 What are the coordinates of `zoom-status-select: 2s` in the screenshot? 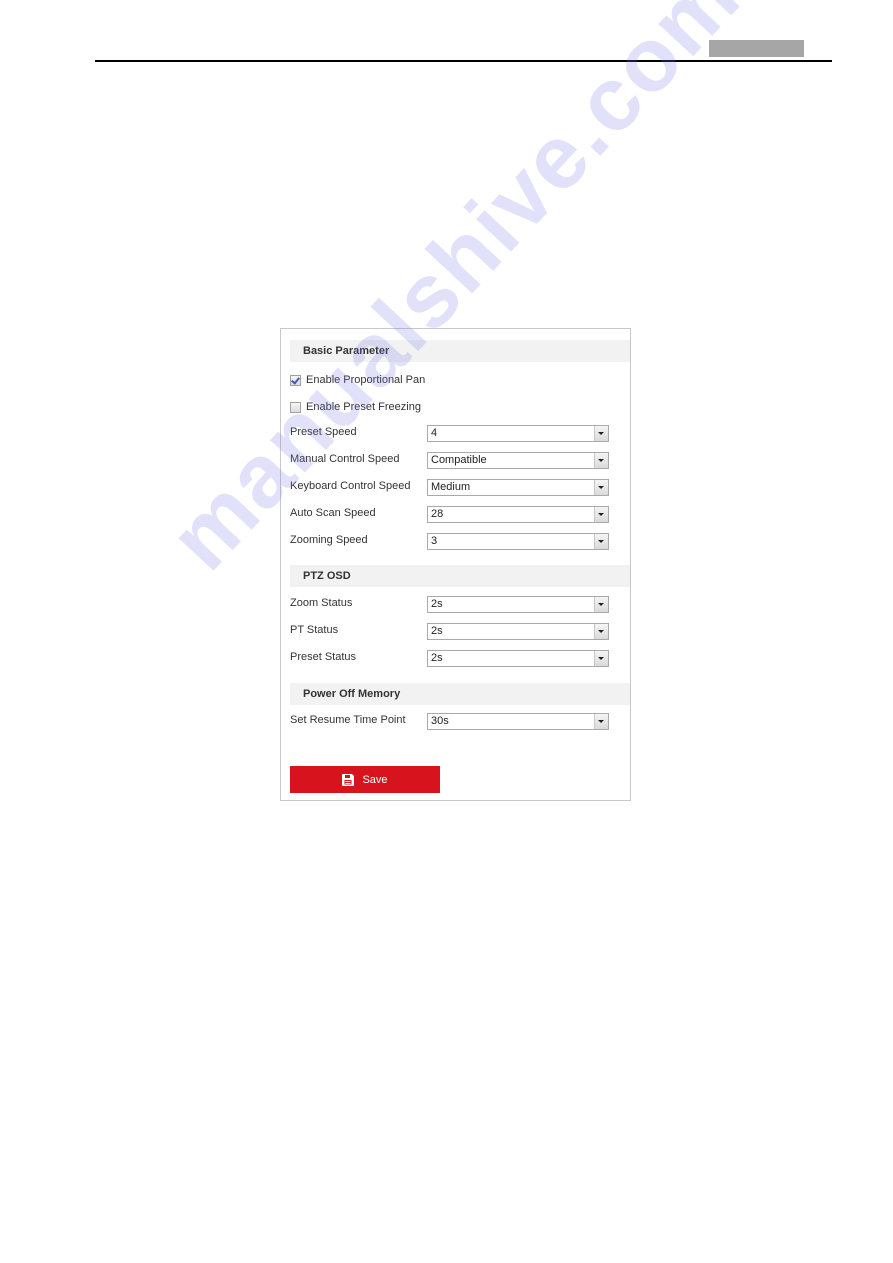 It's located at (518, 604).